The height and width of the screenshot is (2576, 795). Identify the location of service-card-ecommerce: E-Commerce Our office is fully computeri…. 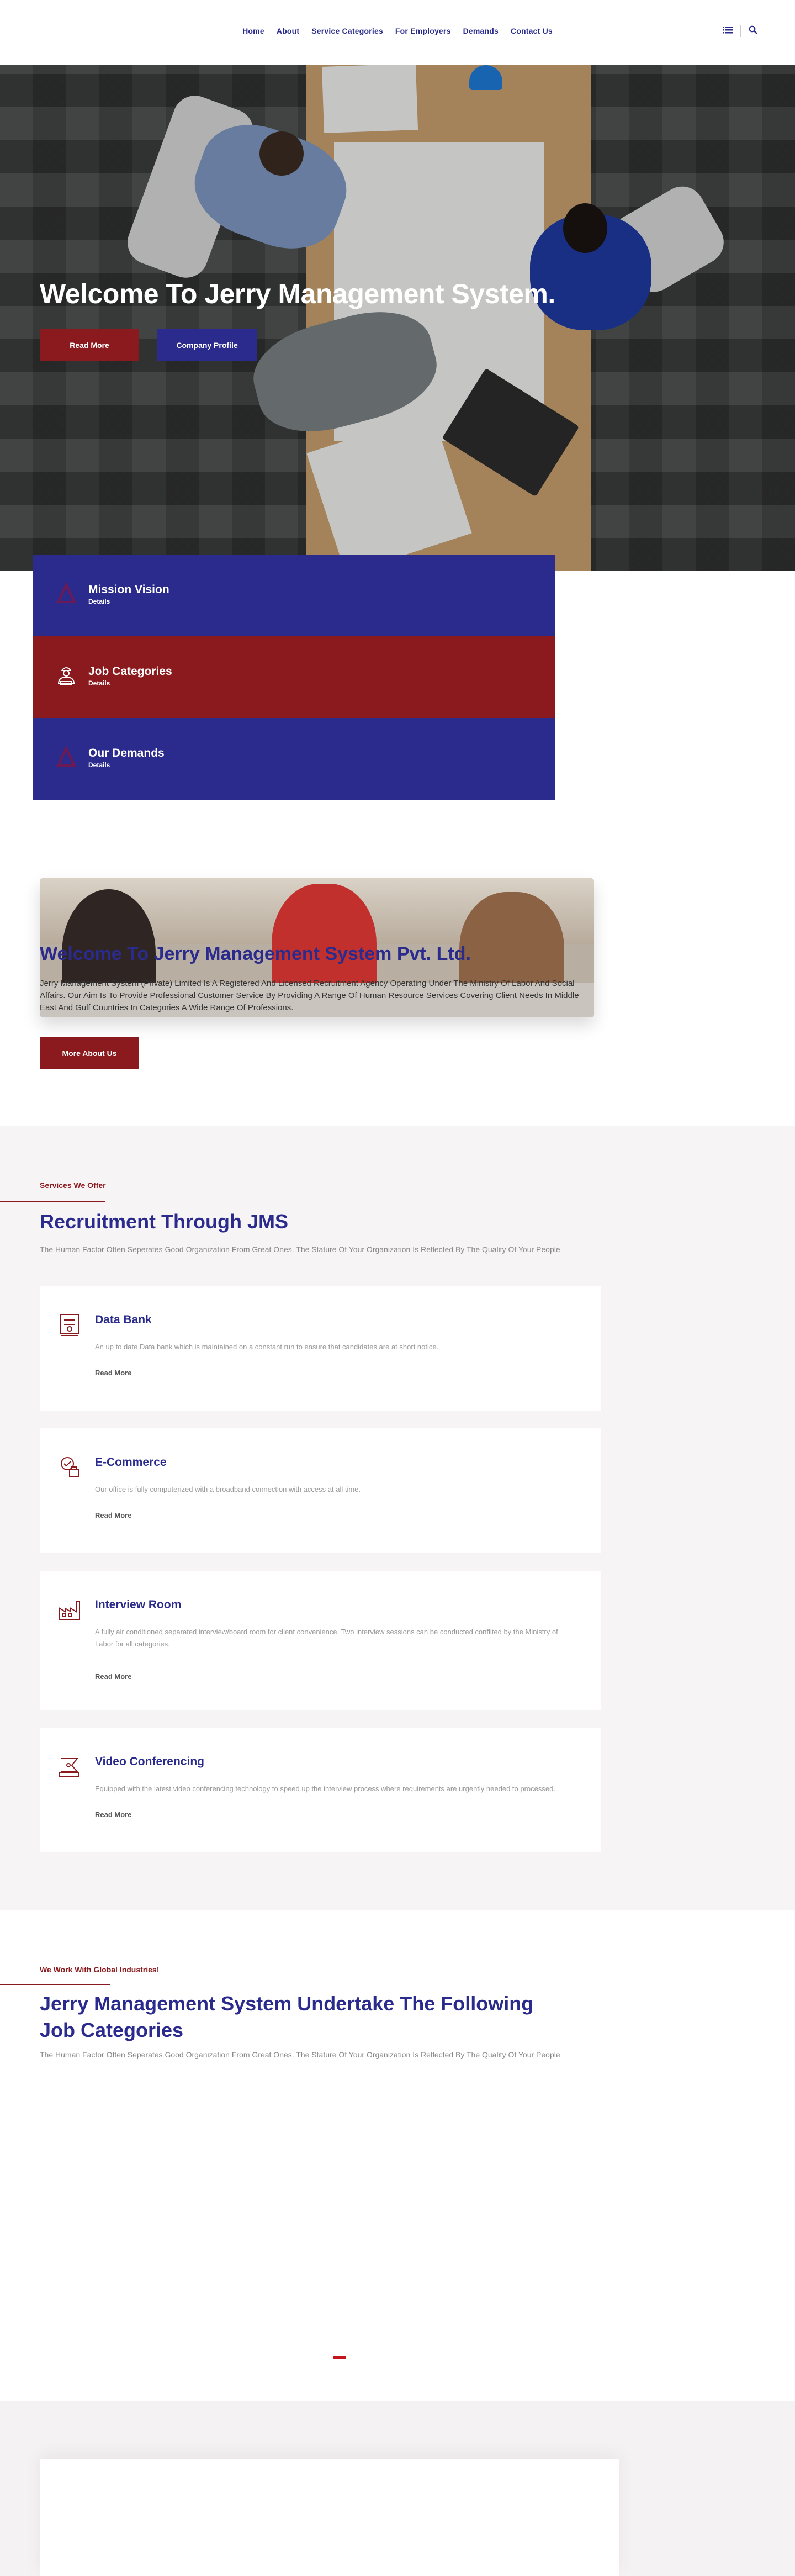
(321, 1490).